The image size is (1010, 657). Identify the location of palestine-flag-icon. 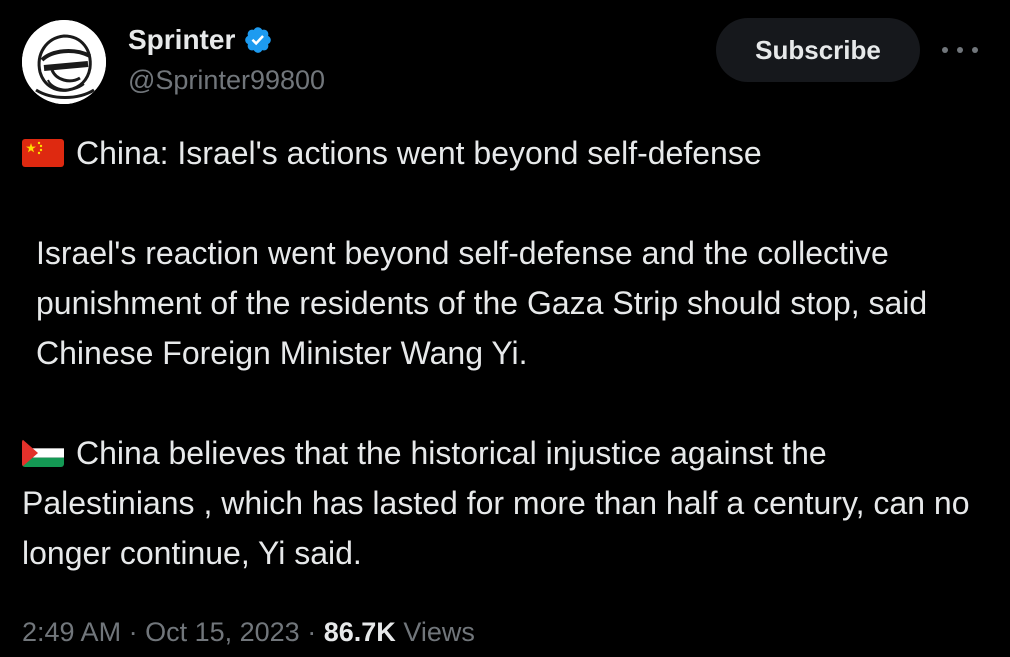
(43, 453).